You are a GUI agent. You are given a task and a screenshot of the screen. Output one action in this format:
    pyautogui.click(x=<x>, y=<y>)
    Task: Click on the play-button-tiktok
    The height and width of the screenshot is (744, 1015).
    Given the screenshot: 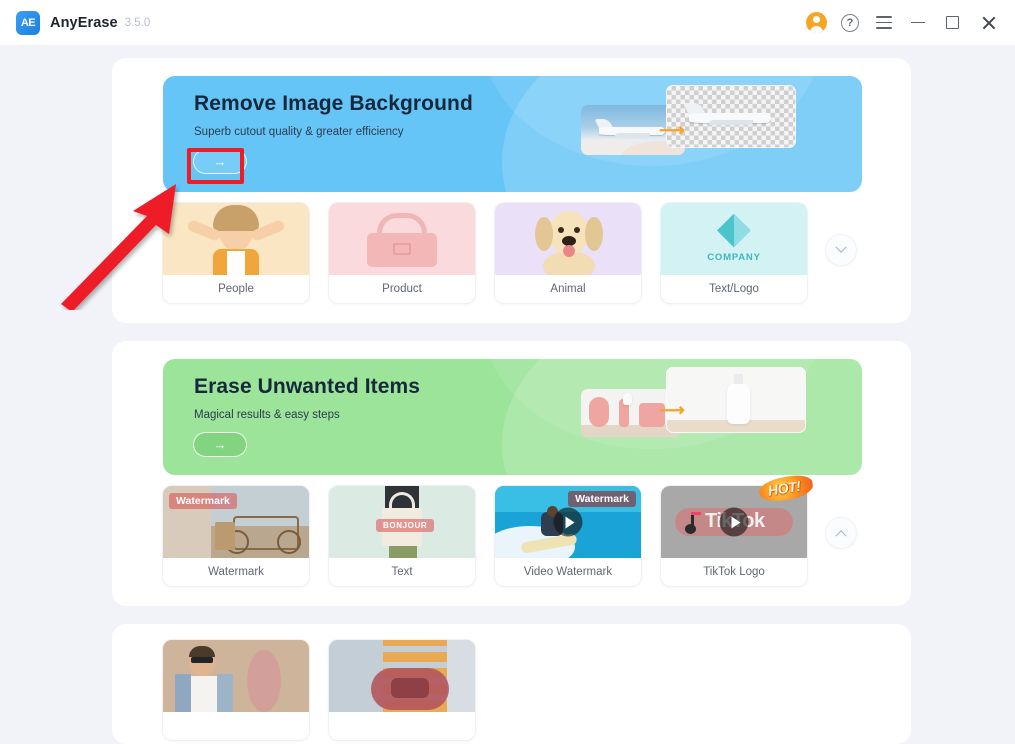 What is the action you would take?
    pyautogui.click(x=734, y=522)
    